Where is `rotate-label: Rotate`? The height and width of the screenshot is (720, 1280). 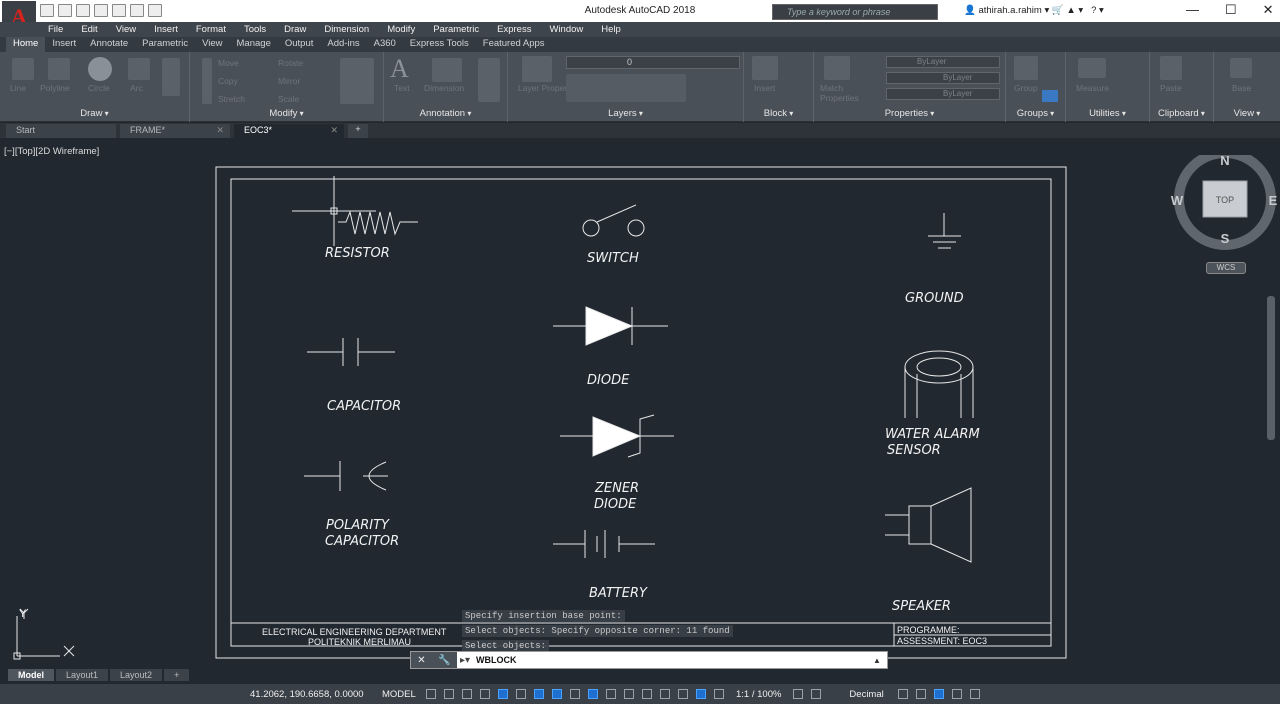 rotate-label: Rotate is located at coordinates (290, 63).